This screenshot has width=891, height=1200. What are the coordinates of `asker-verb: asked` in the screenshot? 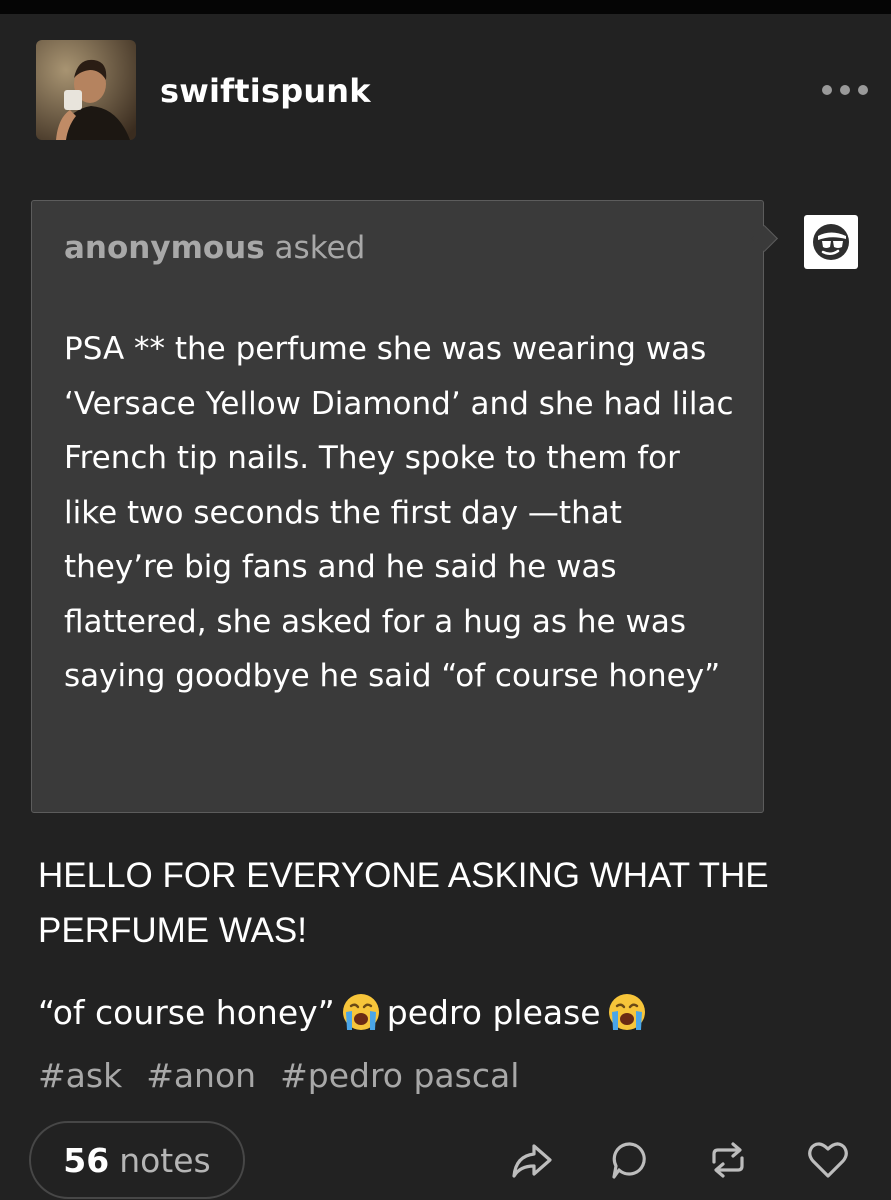 It's located at (320, 248).